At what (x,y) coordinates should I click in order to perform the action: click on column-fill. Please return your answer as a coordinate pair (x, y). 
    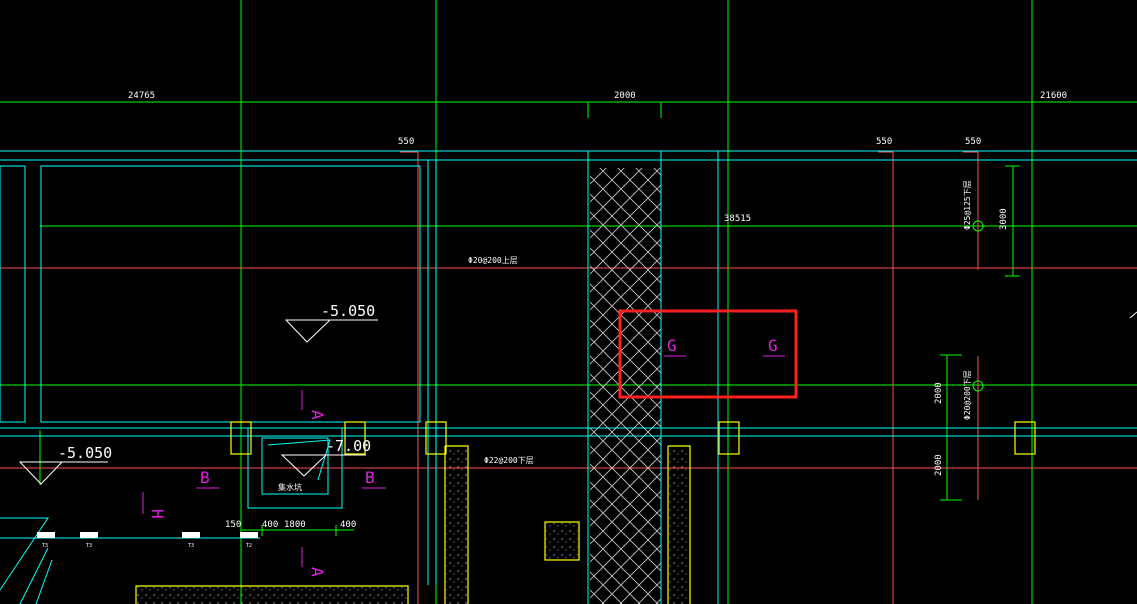
    Looking at the image, I should click on (562, 541).